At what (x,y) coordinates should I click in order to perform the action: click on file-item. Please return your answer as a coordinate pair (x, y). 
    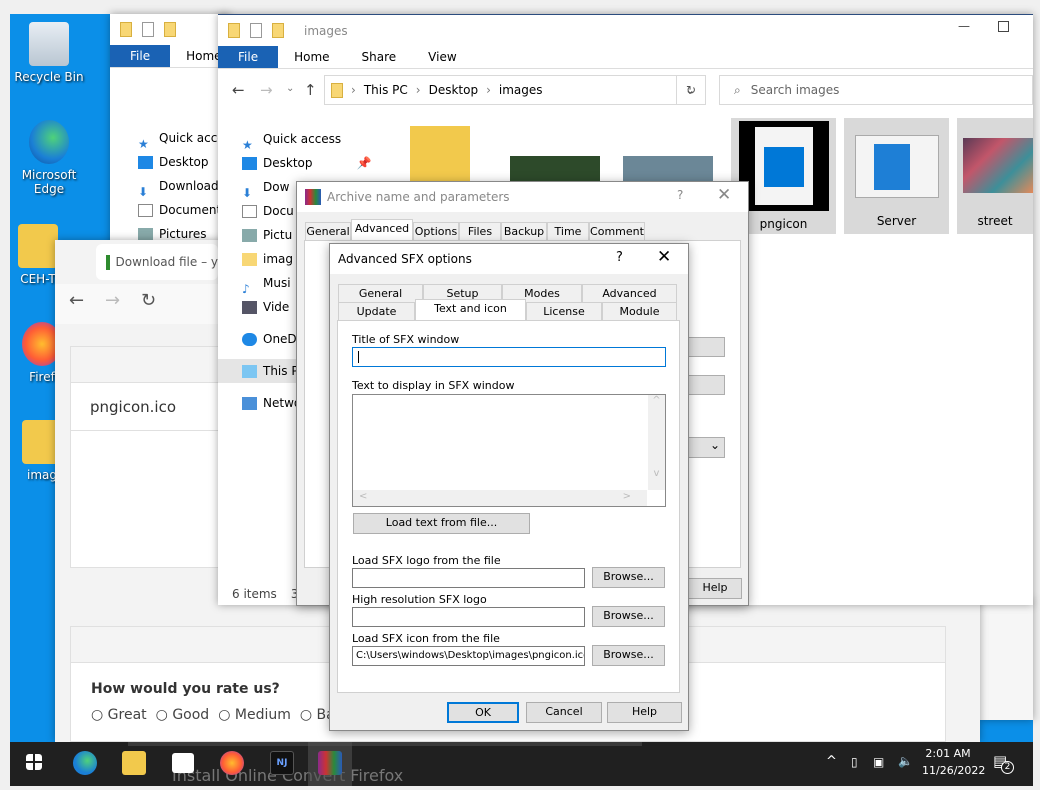
    Looking at the image, I should click on (440, 156).